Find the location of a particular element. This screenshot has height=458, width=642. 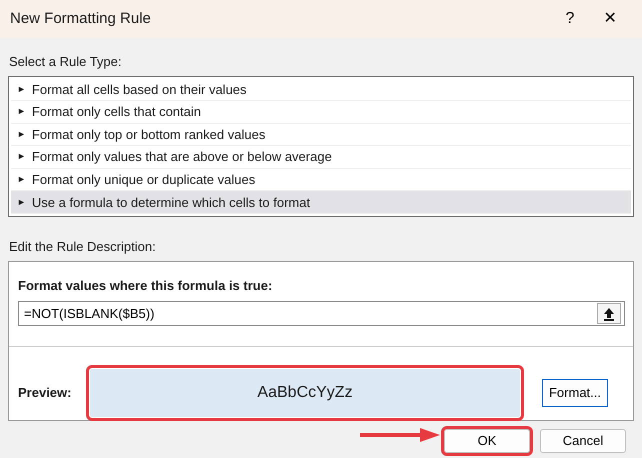

list-item: ► Format only cells that contain is located at coordinates (321, 112).